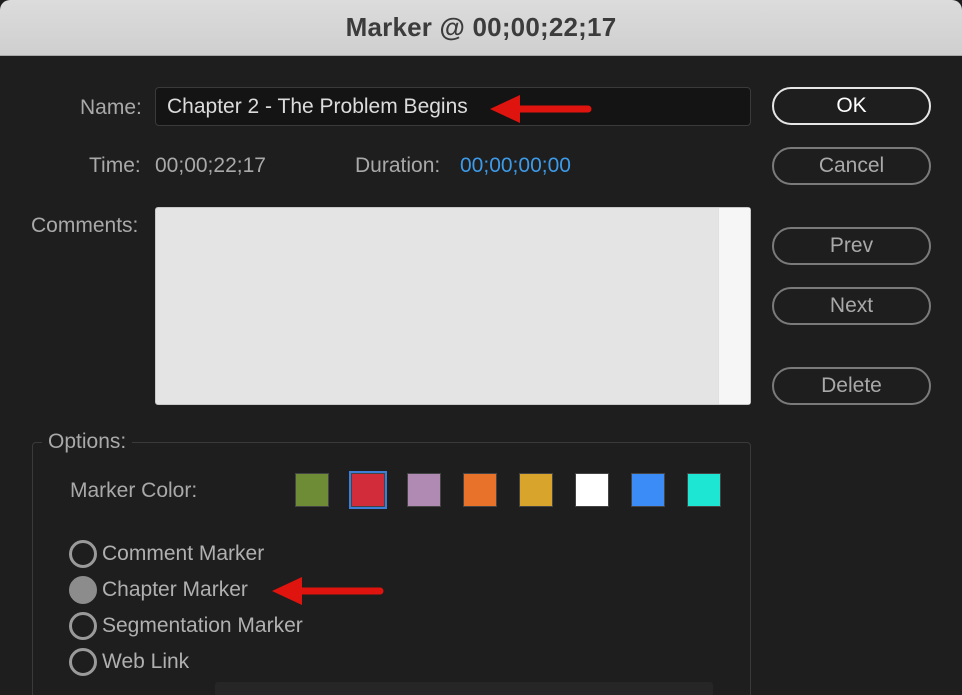 Image resolution: width=962 pixels, height=695 pixels. I want to click on title-bar: Marker @ 00;00;22;17, so click(481, 28).